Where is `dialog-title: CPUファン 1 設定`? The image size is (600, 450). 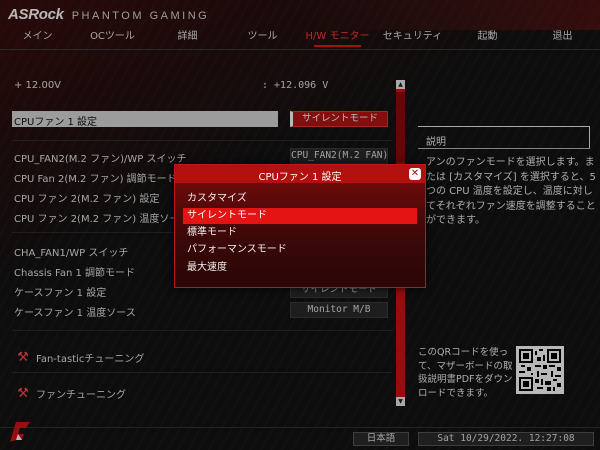
dialog-title: CPUファン 1 設定 is located at coordinates (300, 177).